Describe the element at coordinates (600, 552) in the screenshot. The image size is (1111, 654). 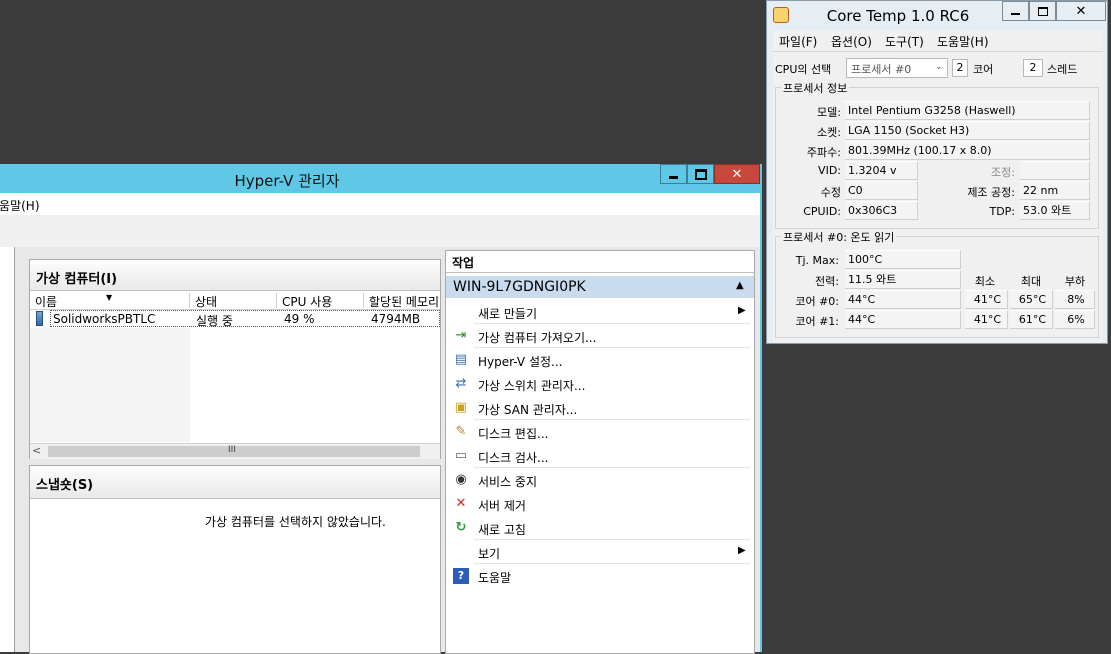
I see `action-view: 보기 ▶` at that location.